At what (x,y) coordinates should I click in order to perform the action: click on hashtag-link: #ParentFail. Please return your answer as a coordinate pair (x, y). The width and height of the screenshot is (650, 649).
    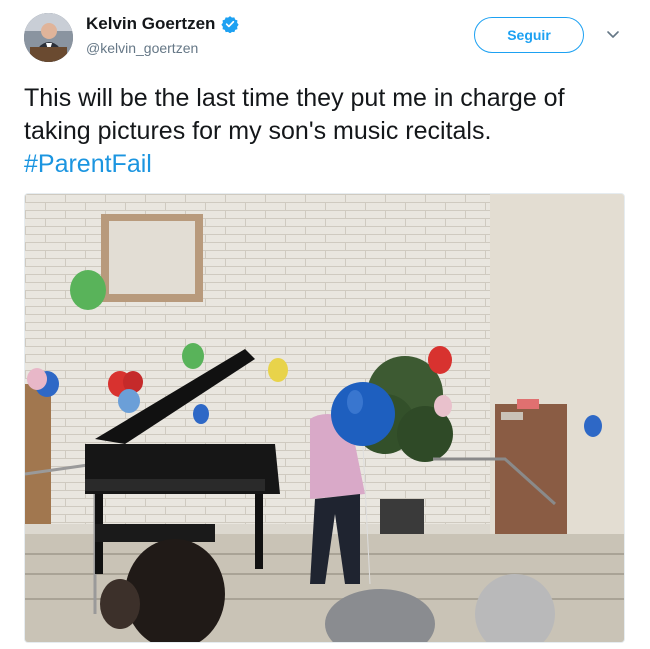
    Looking at the image, I should click on (88, 164).